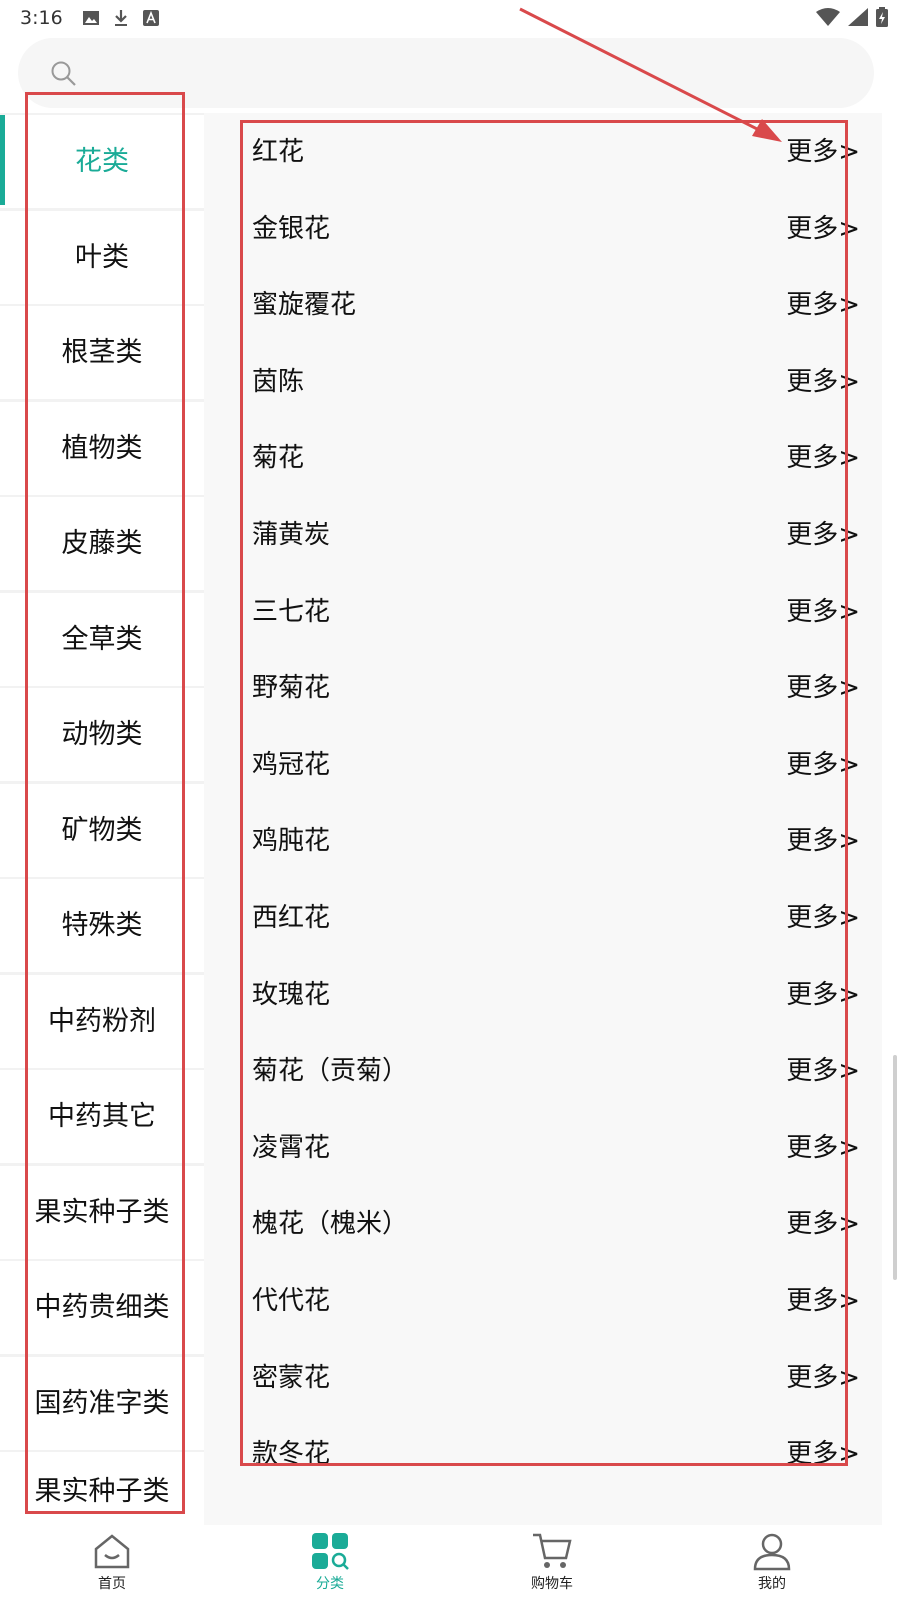 The image size is (900, 1600). I want to click on category-icon, so click(330, 1551).